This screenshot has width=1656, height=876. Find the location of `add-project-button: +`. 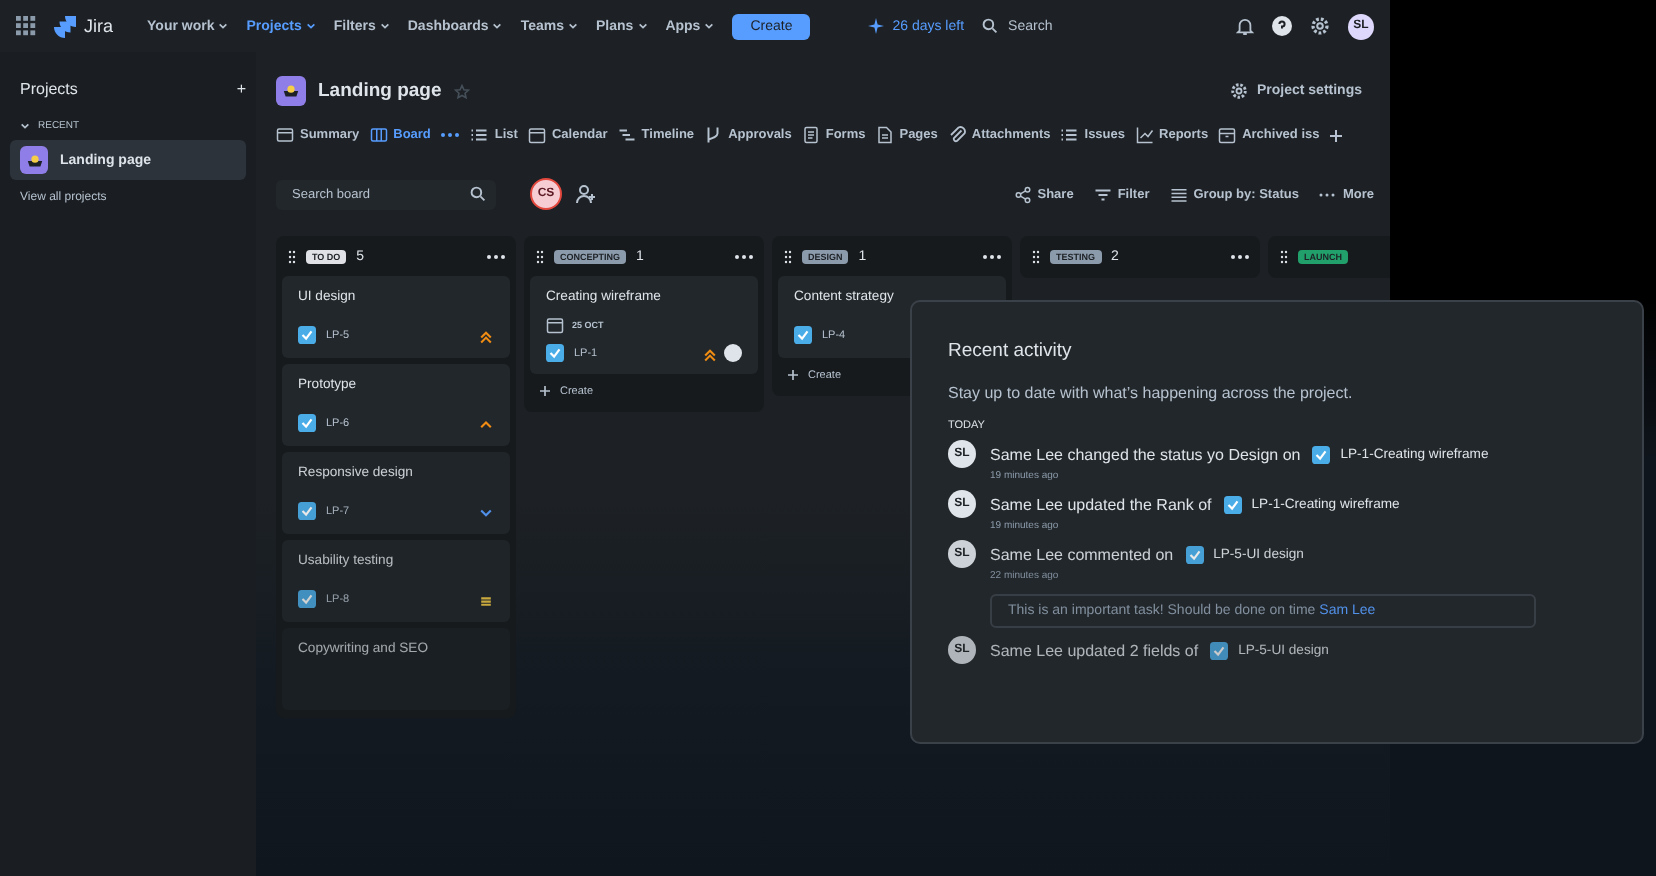

add-project-button: + is located at coordinates (241, 89).